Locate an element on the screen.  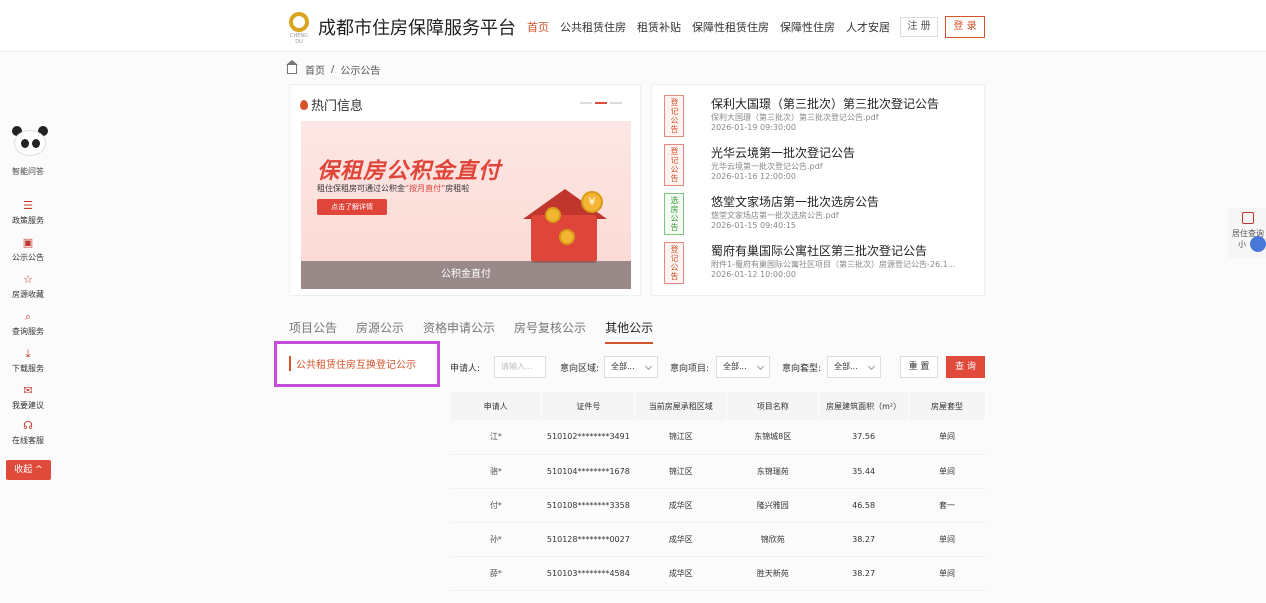
notice-title: 光华云境第一批次登记公告 is located at coordinates (783, 152).